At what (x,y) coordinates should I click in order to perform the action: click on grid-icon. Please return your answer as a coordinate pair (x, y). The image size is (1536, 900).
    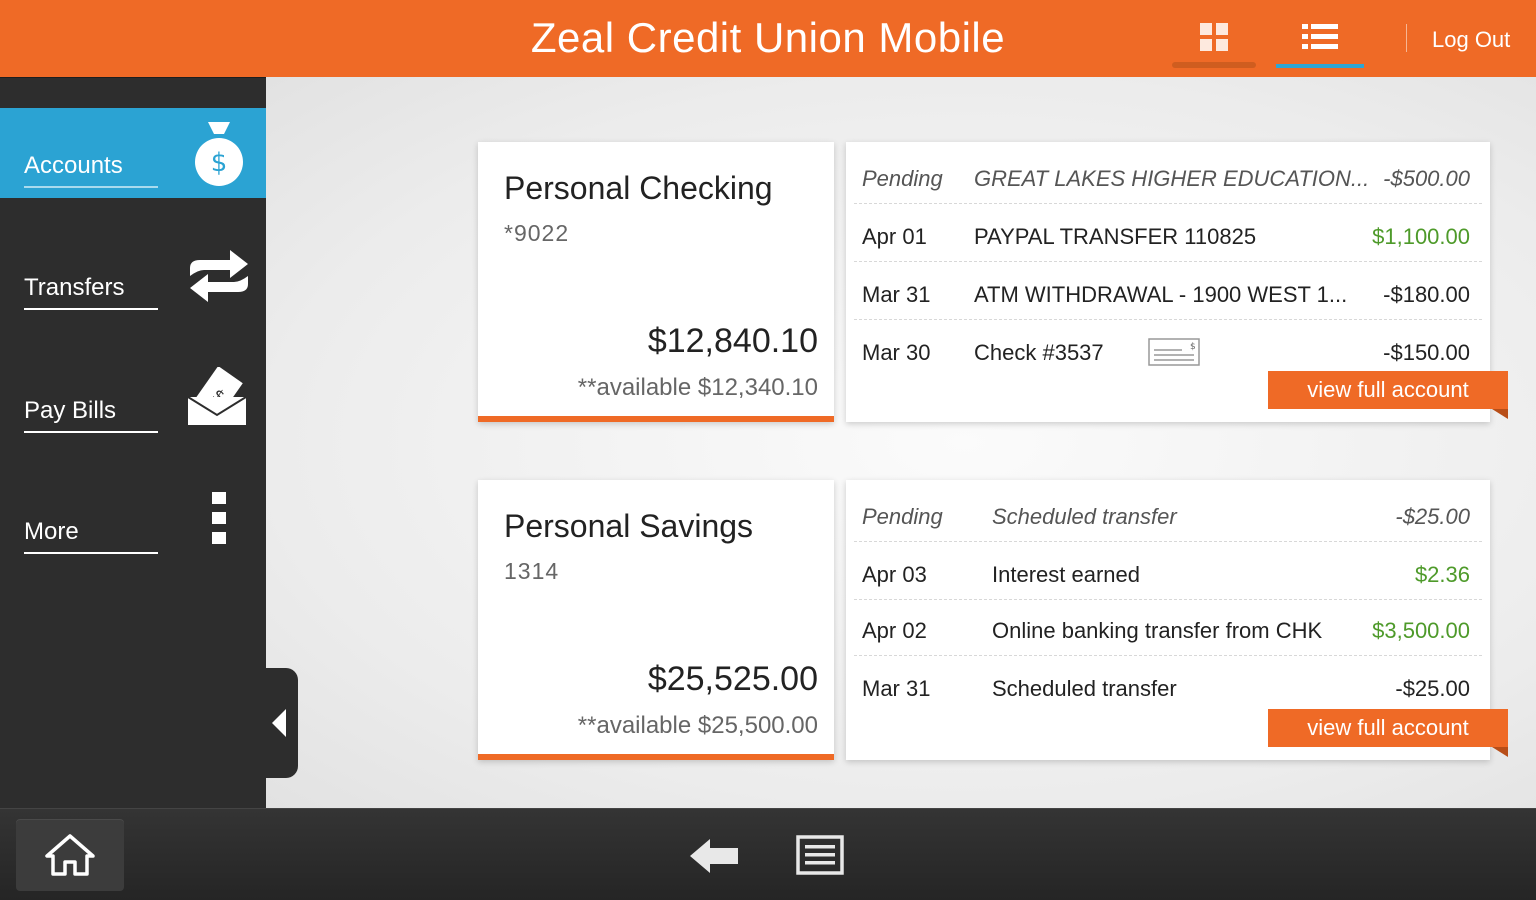
    Looking at the image, I should click on (1214, 37).